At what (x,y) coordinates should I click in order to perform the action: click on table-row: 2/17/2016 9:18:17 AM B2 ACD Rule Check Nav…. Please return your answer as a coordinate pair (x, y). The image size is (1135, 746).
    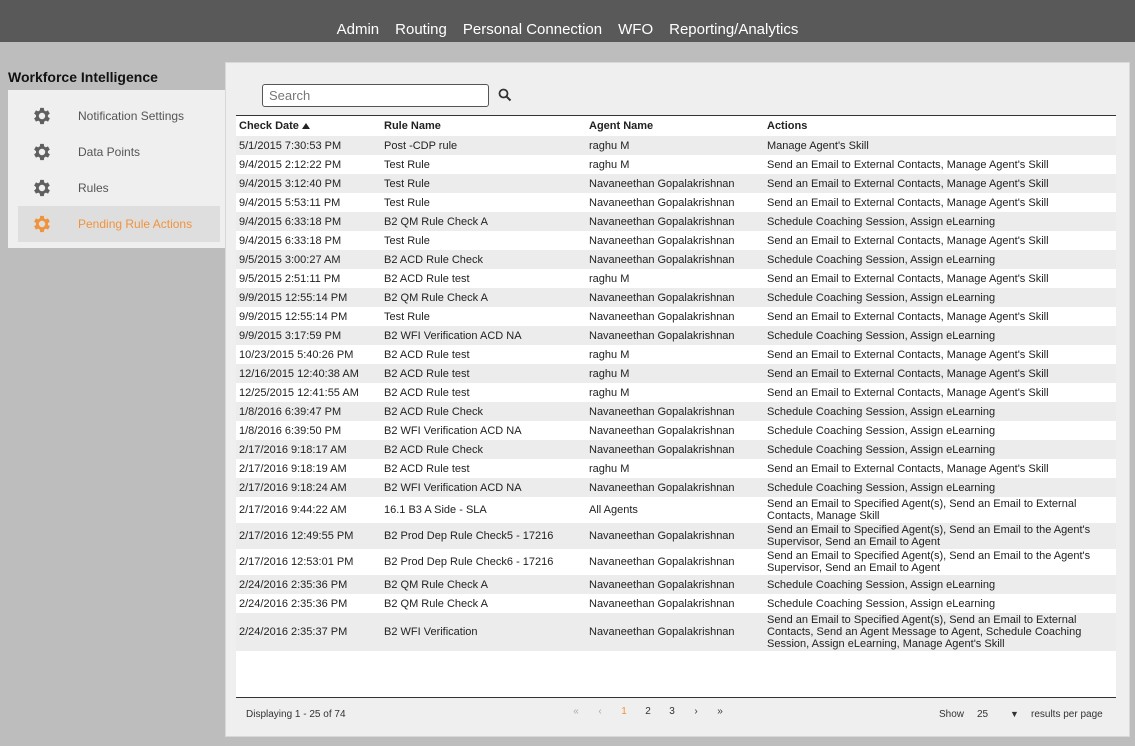
    Looking at the image, I should click on (676, 449).